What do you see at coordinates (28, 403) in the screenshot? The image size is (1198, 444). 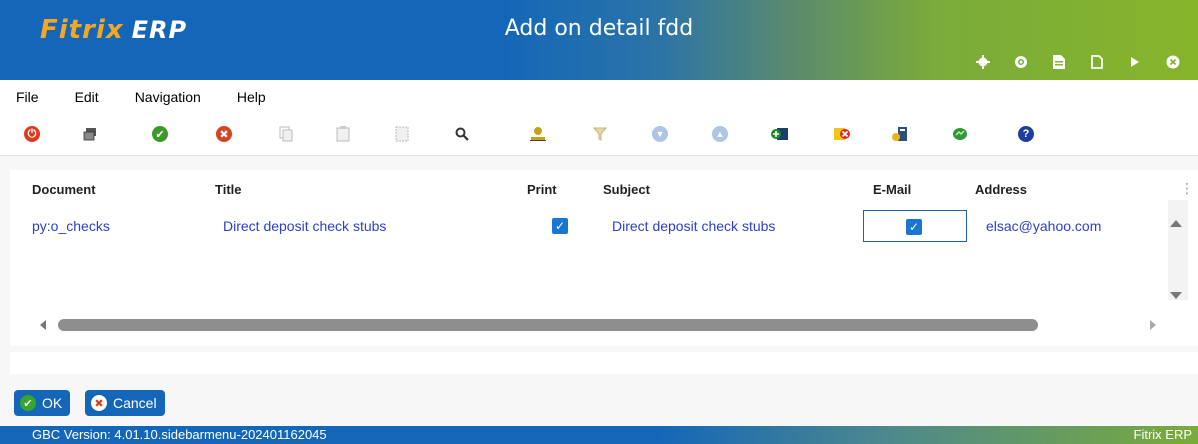 I see `check-icon: ✔` at bounding box center [28, 403].